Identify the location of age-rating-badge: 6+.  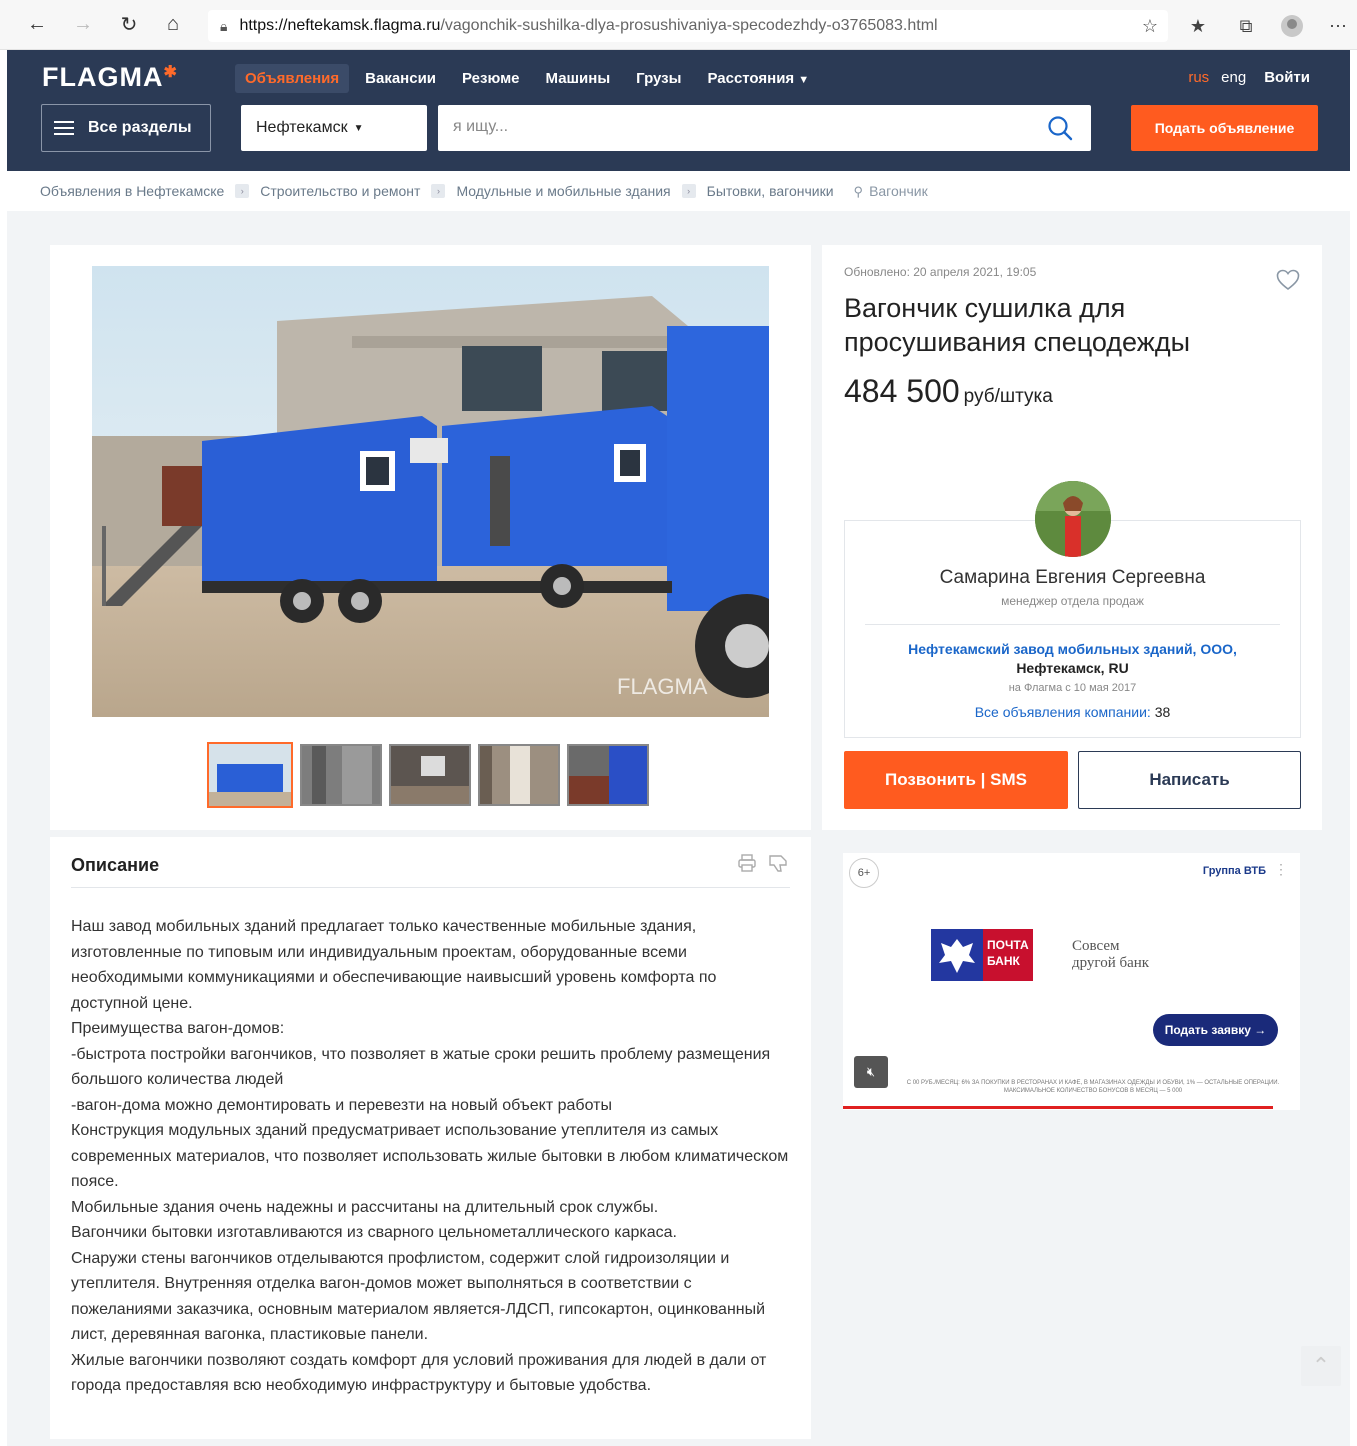
(864, 873).